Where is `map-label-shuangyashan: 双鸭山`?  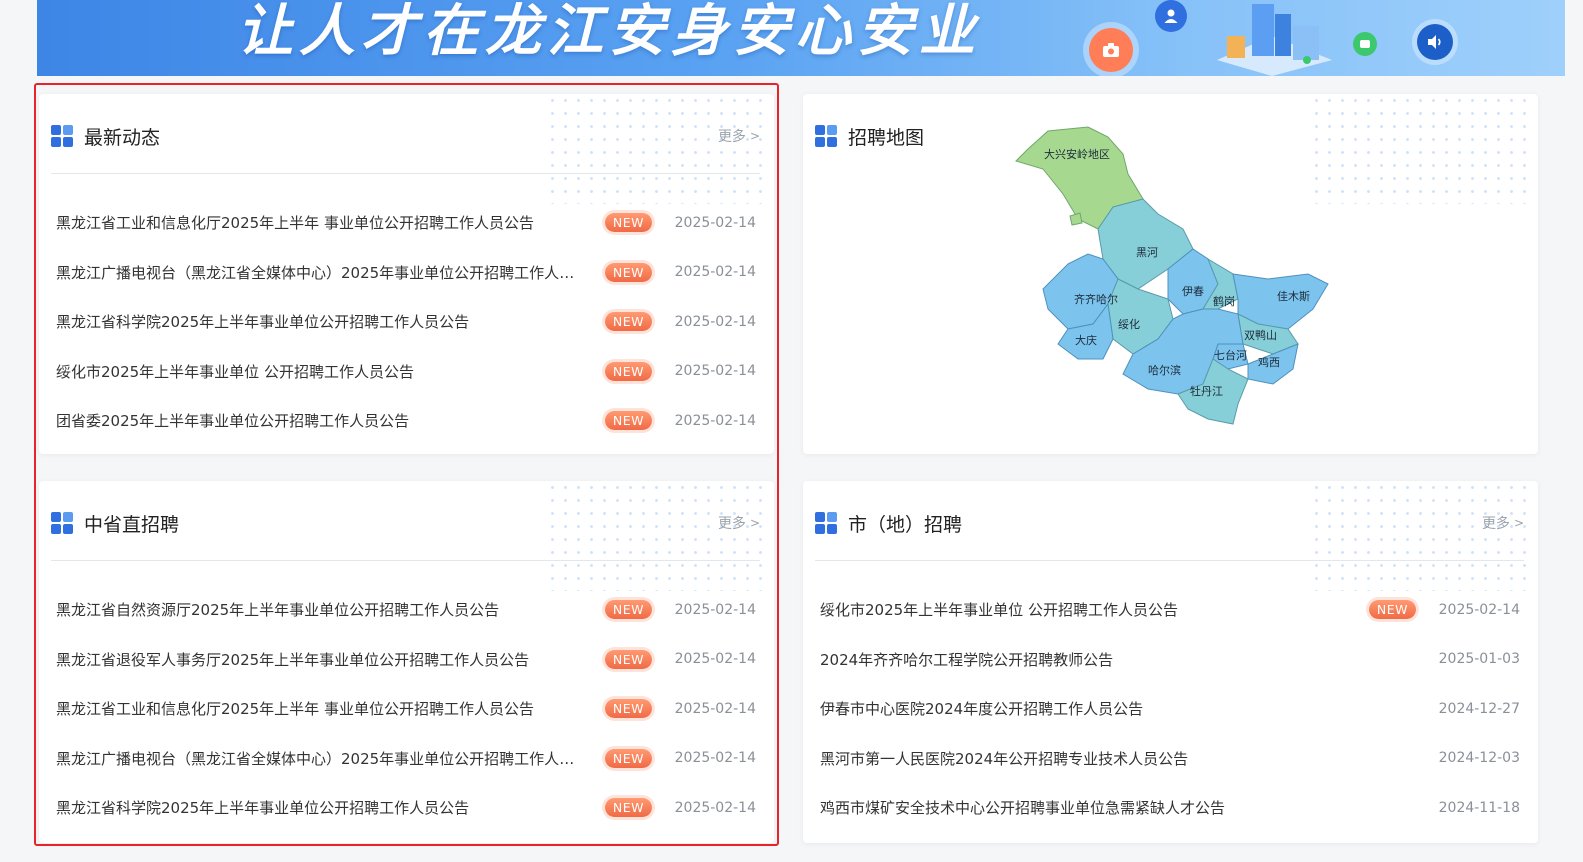
map-label-shuangyashan: 双鸭山 is located at coordinates (1260, 335).